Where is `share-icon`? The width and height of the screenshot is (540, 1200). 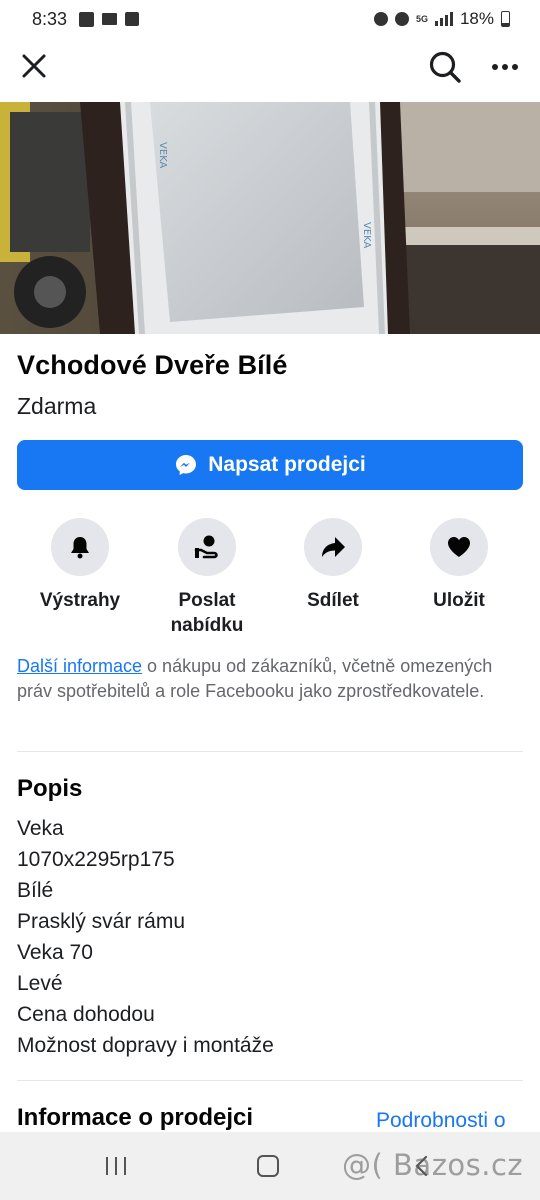
share-icon is located at coordinates (333, 547).